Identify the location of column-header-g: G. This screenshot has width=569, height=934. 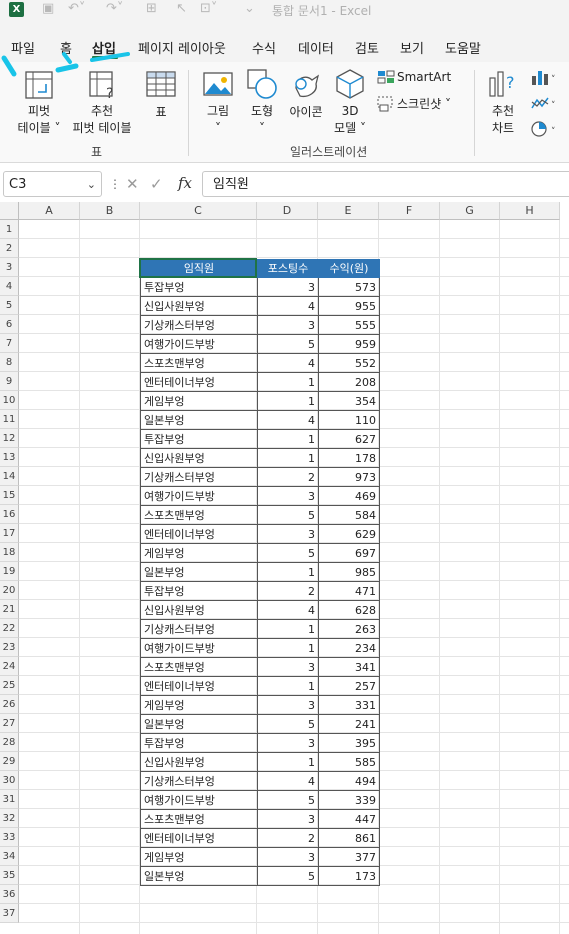
(470, 211).